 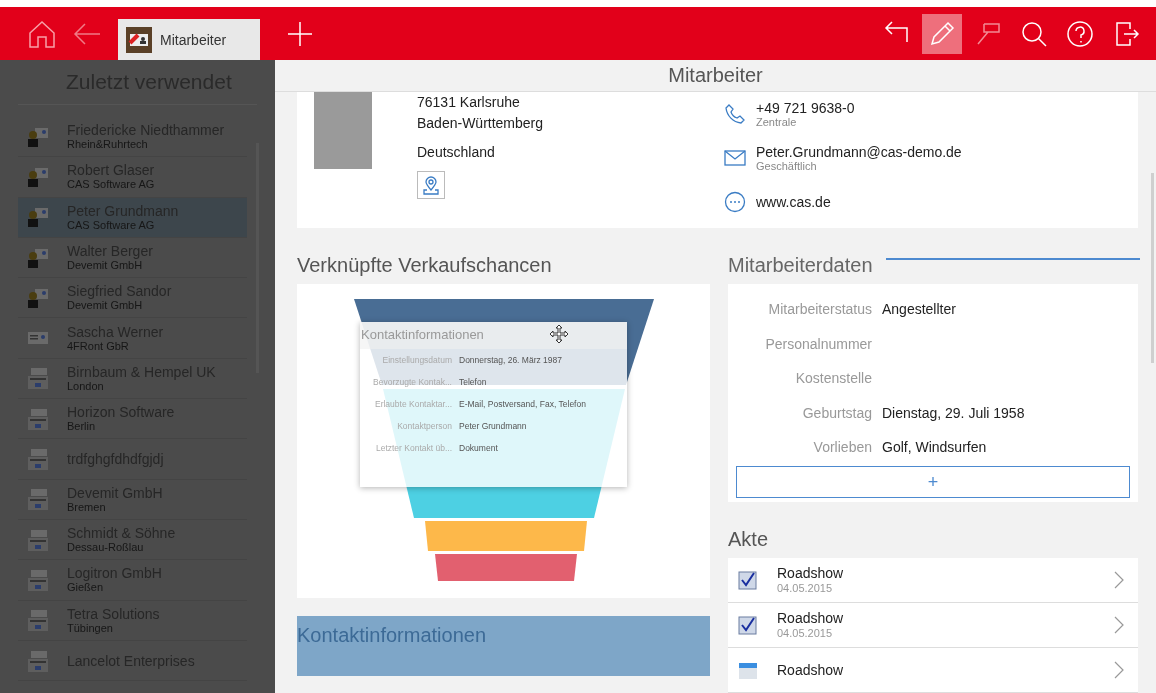 I want to click on field-value: Telefon, so click(x=473, y=382).